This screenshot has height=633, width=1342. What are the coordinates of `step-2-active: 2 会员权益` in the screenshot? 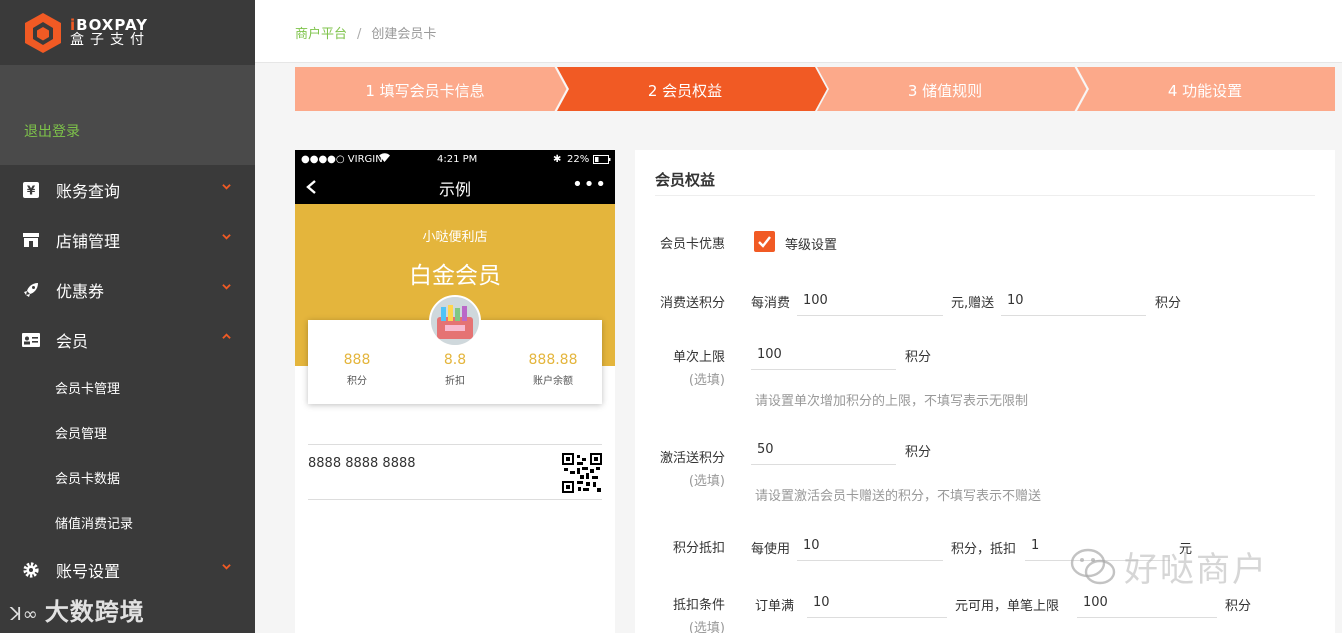 It's located at (685, 90).